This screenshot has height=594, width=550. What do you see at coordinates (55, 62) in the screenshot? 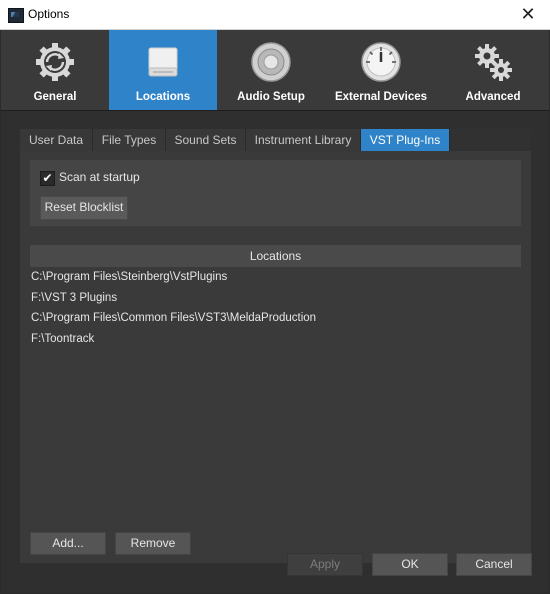
I see `gear-sync-icon` at bounding box center [55, 62].